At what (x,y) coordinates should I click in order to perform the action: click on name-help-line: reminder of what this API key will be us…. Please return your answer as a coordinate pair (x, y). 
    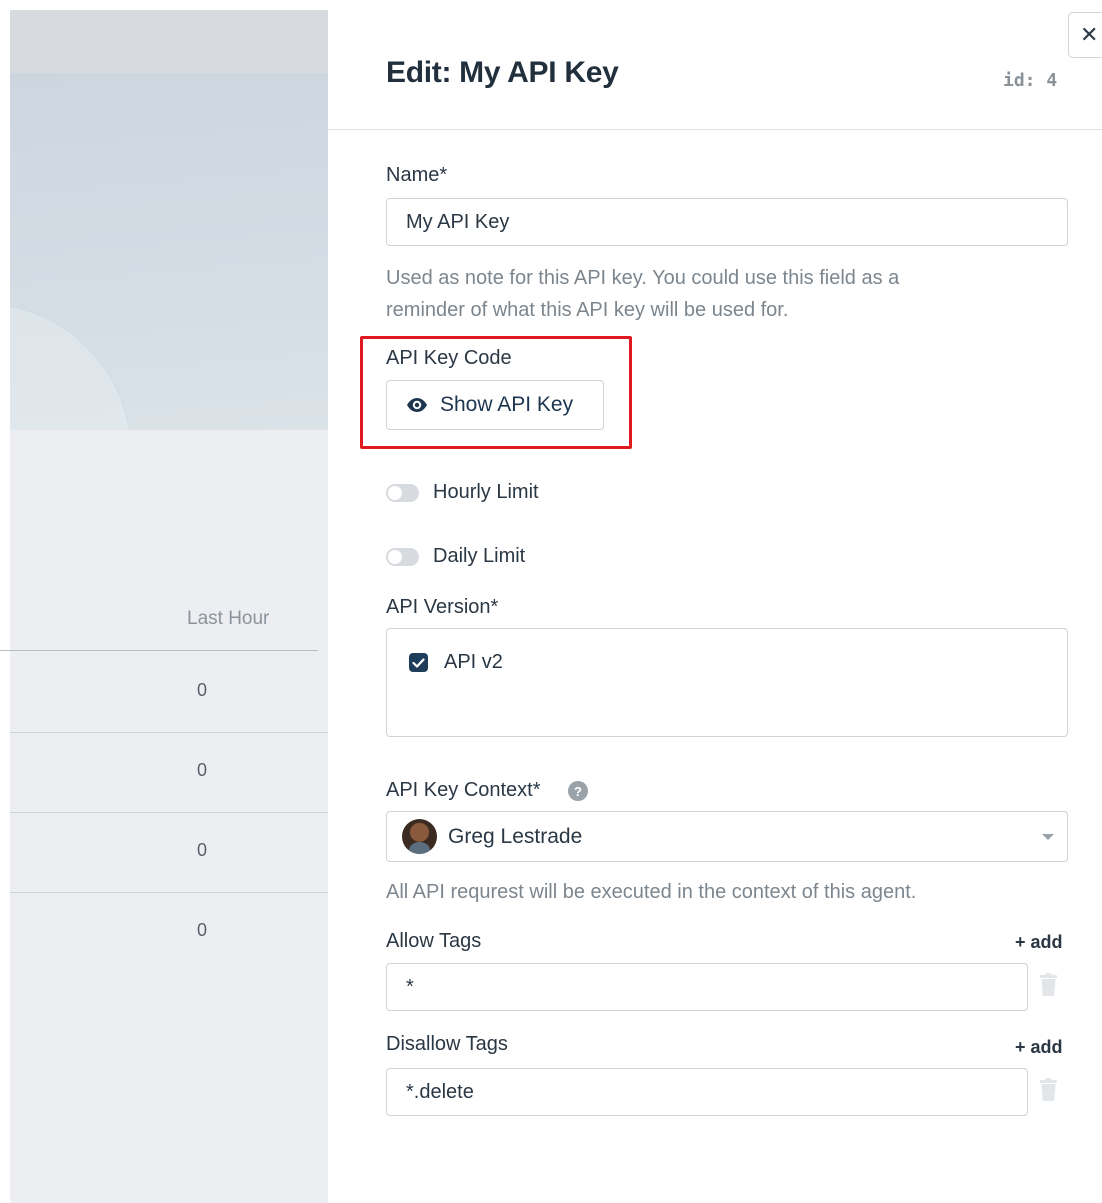
    Looking at the image, I should click on (587, 310).